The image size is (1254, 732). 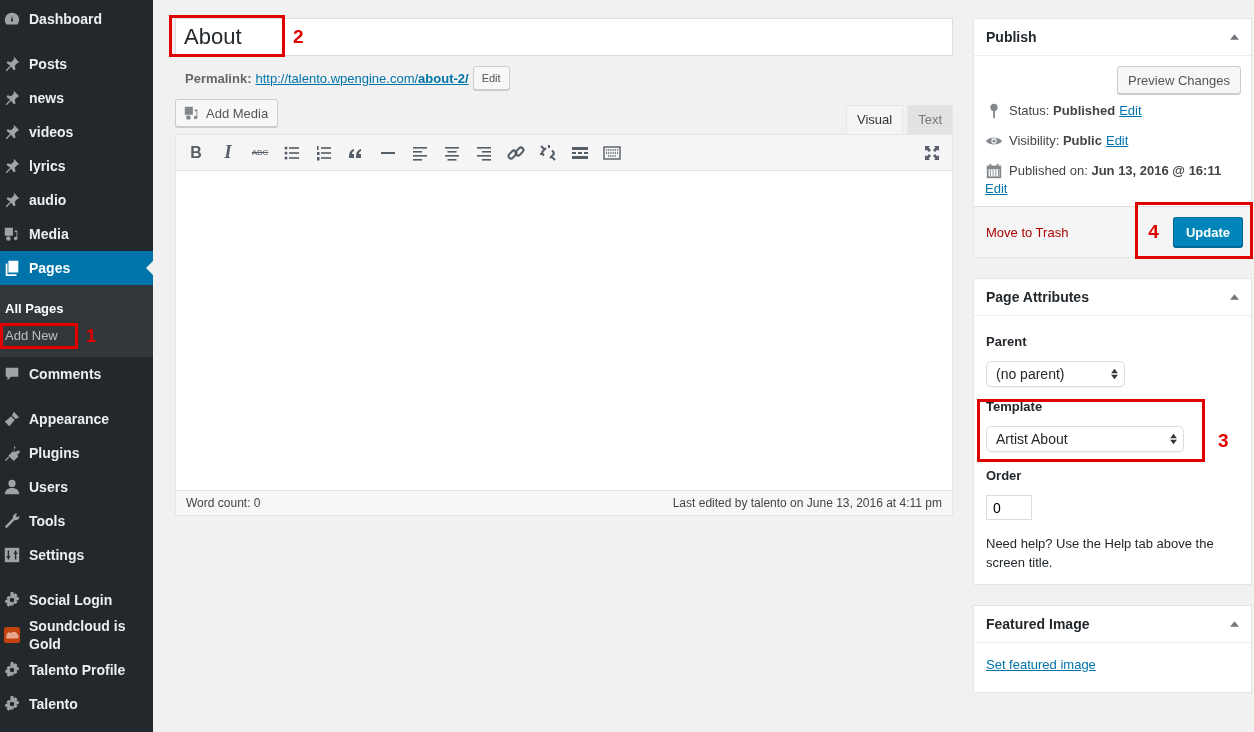 What do you see at coordinates (12, 419) in the screenshot?
I see `paintbrush-icon` at bounding box center [12, 419].